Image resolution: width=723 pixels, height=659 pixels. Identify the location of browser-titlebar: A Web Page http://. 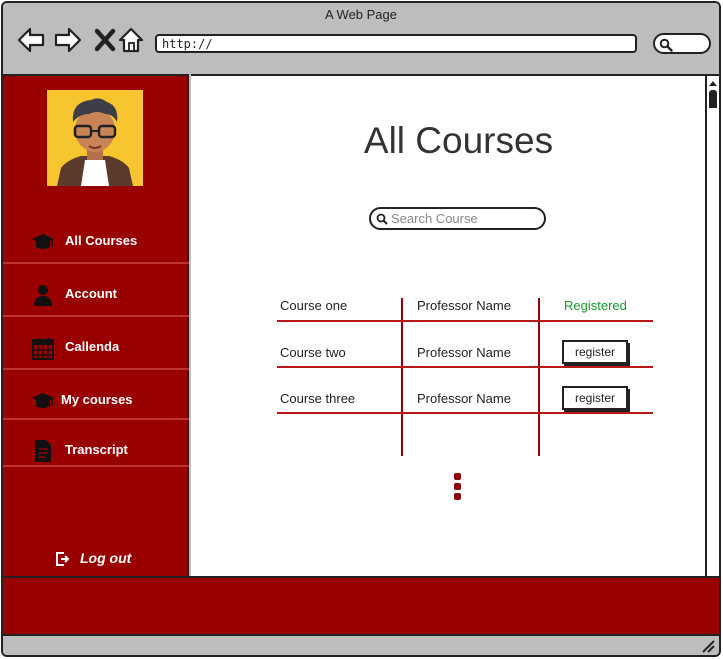
(361, 38).